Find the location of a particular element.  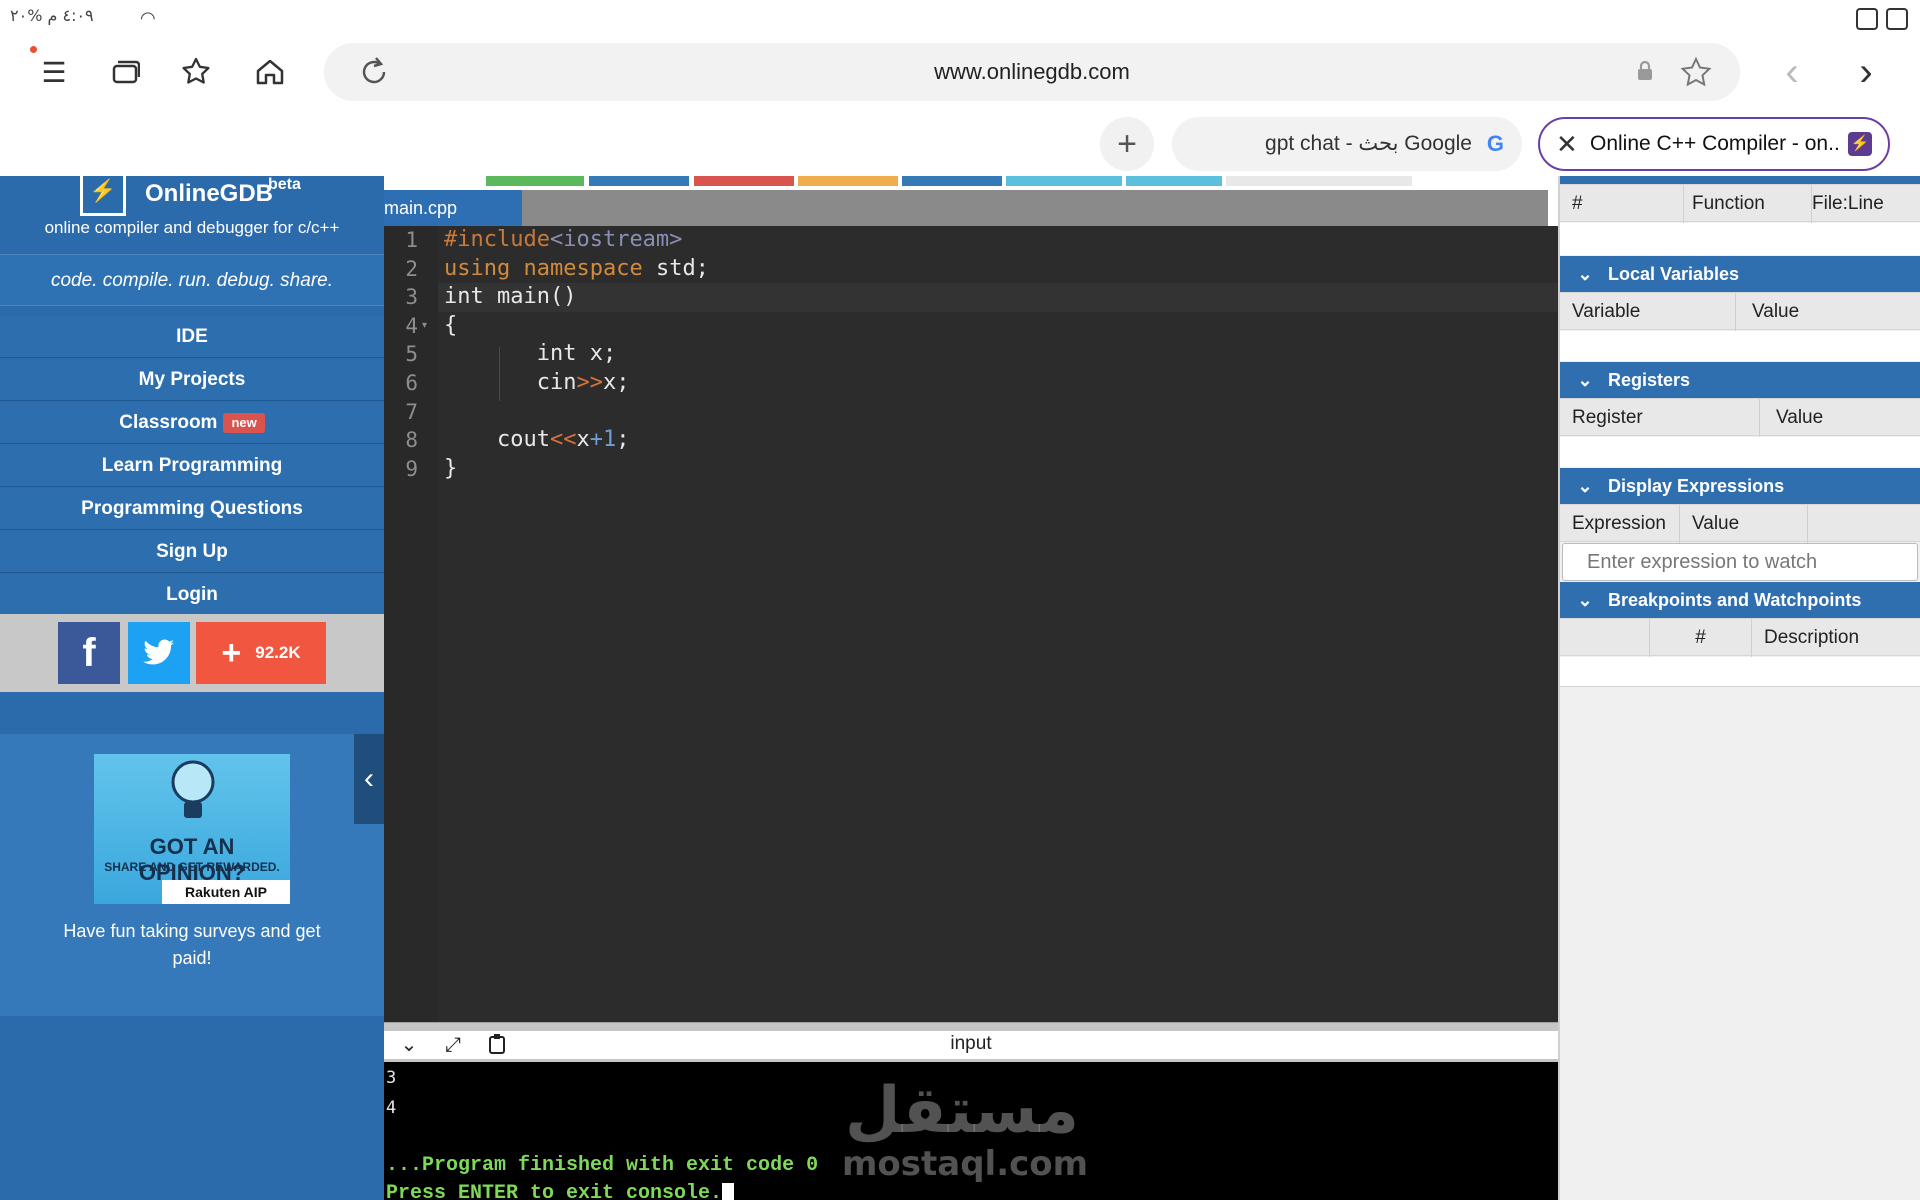

home-icon is located at coordinates (270, 72).